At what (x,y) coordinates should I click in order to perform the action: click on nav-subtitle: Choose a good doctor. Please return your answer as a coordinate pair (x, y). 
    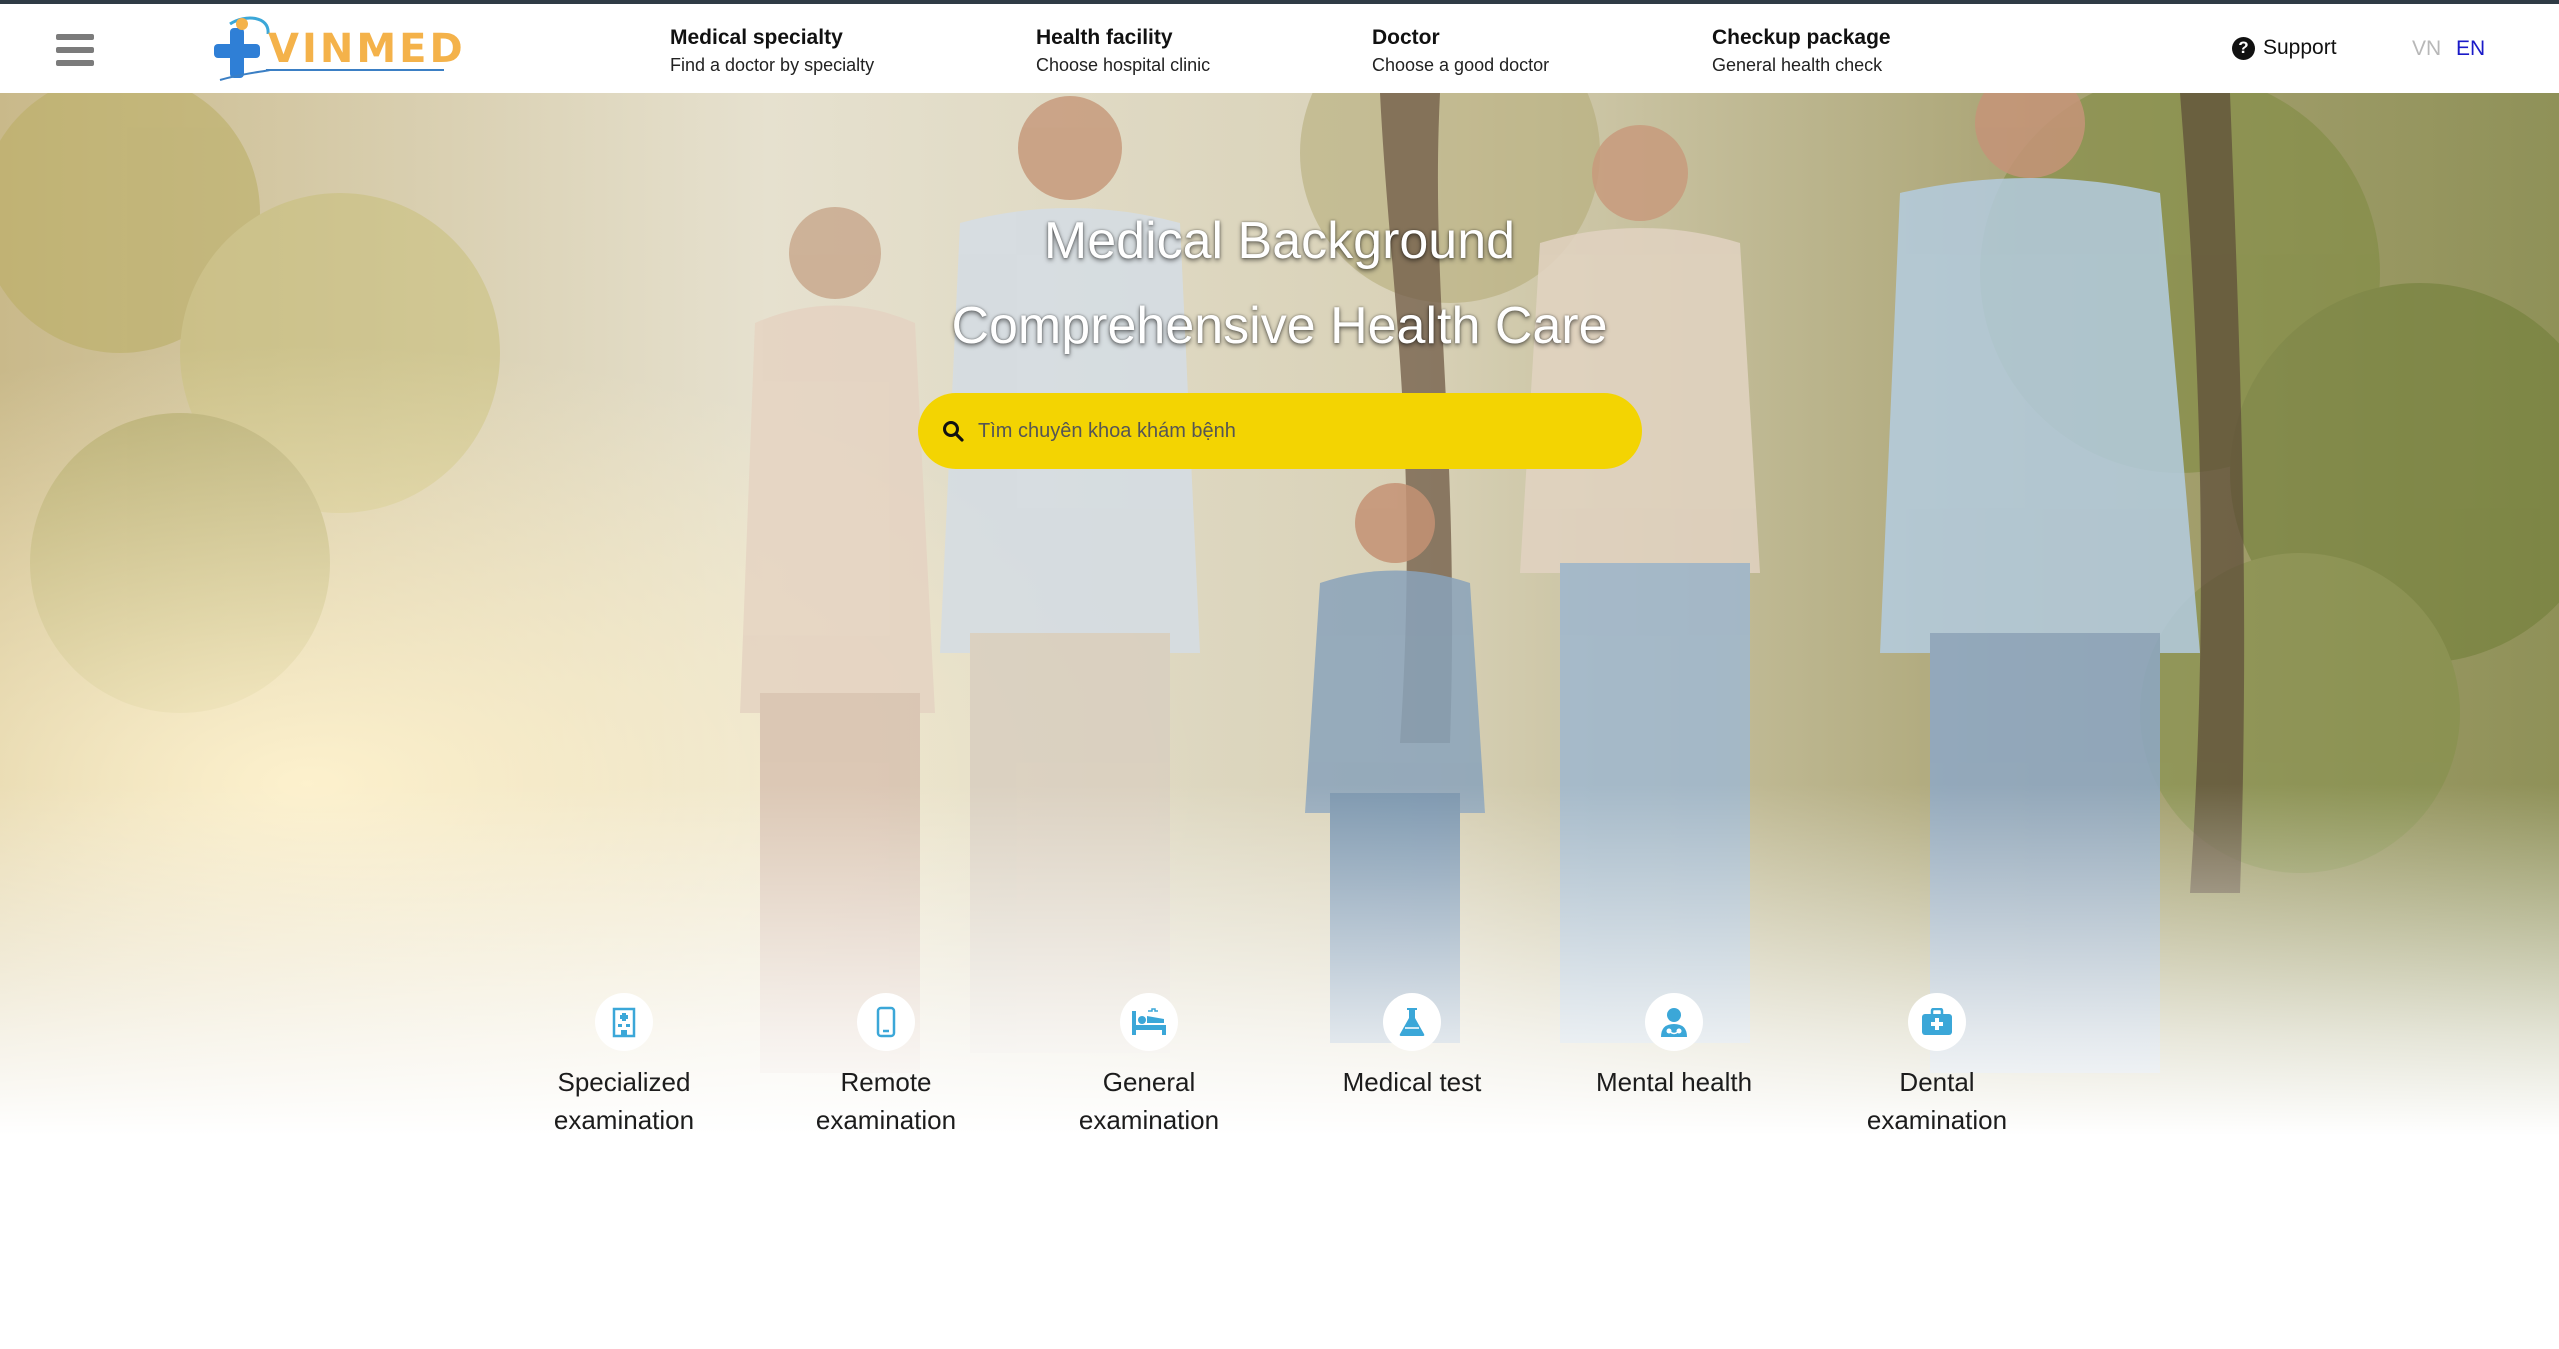
    Looking at the image, I should click on (1461, 65).